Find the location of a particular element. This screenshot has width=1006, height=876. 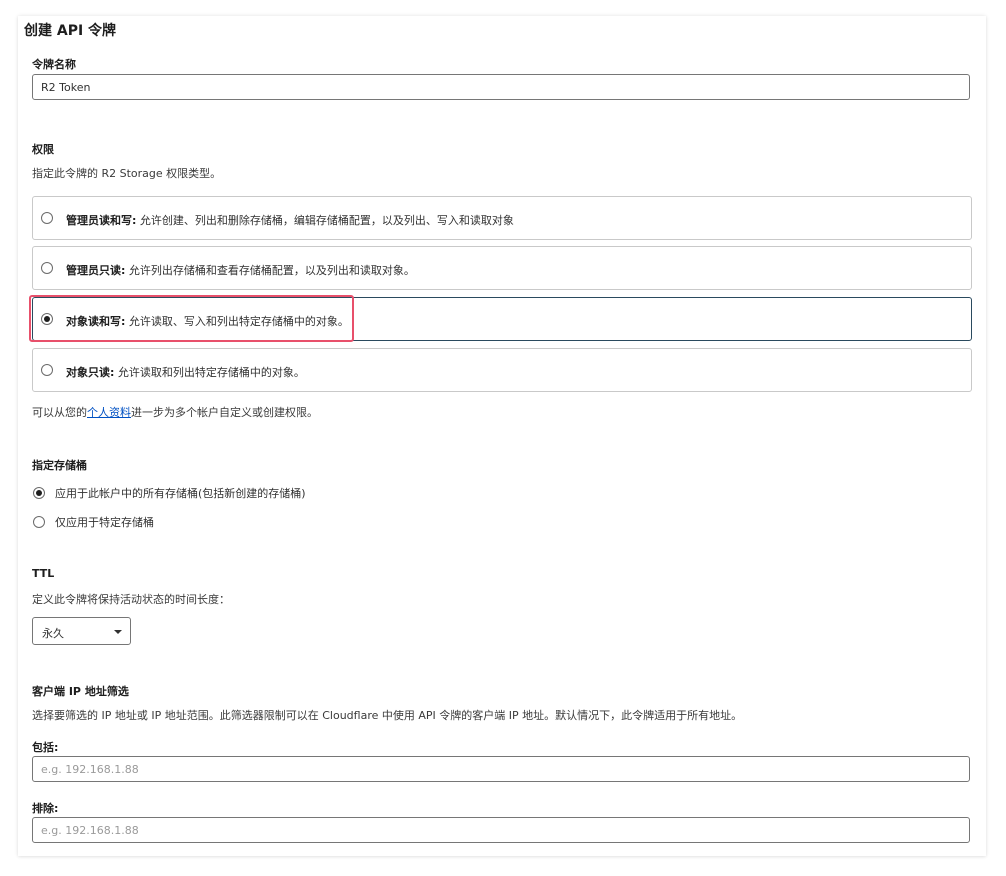

permission-option-text: 对象读和写: 允许读取、写入和列出特定存储桶中的对象。 is located at coordinates (207, 321).